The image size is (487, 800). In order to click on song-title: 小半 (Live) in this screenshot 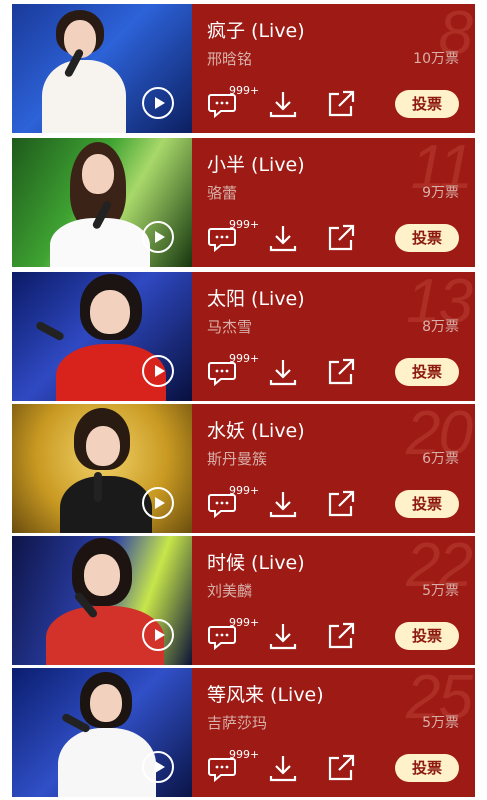, I will do `click(256, 163)`.